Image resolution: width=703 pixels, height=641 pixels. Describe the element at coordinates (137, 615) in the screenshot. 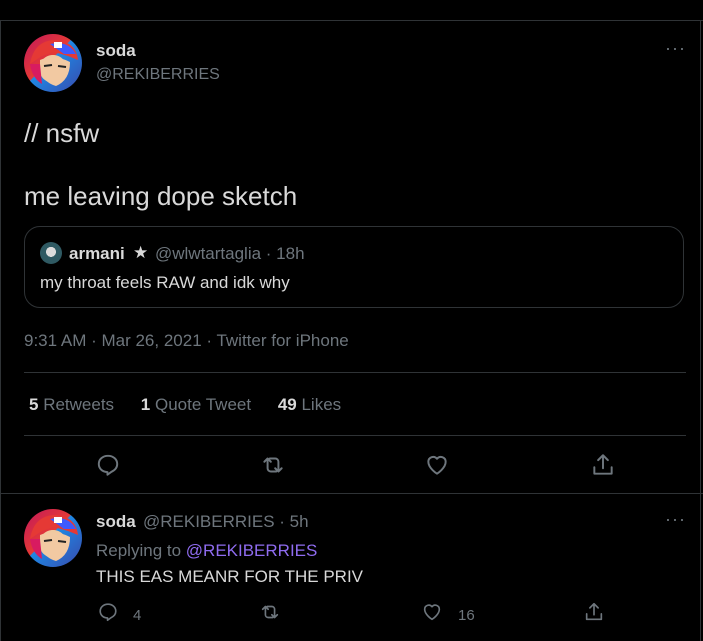

I see `reply-count: 4` at that location.